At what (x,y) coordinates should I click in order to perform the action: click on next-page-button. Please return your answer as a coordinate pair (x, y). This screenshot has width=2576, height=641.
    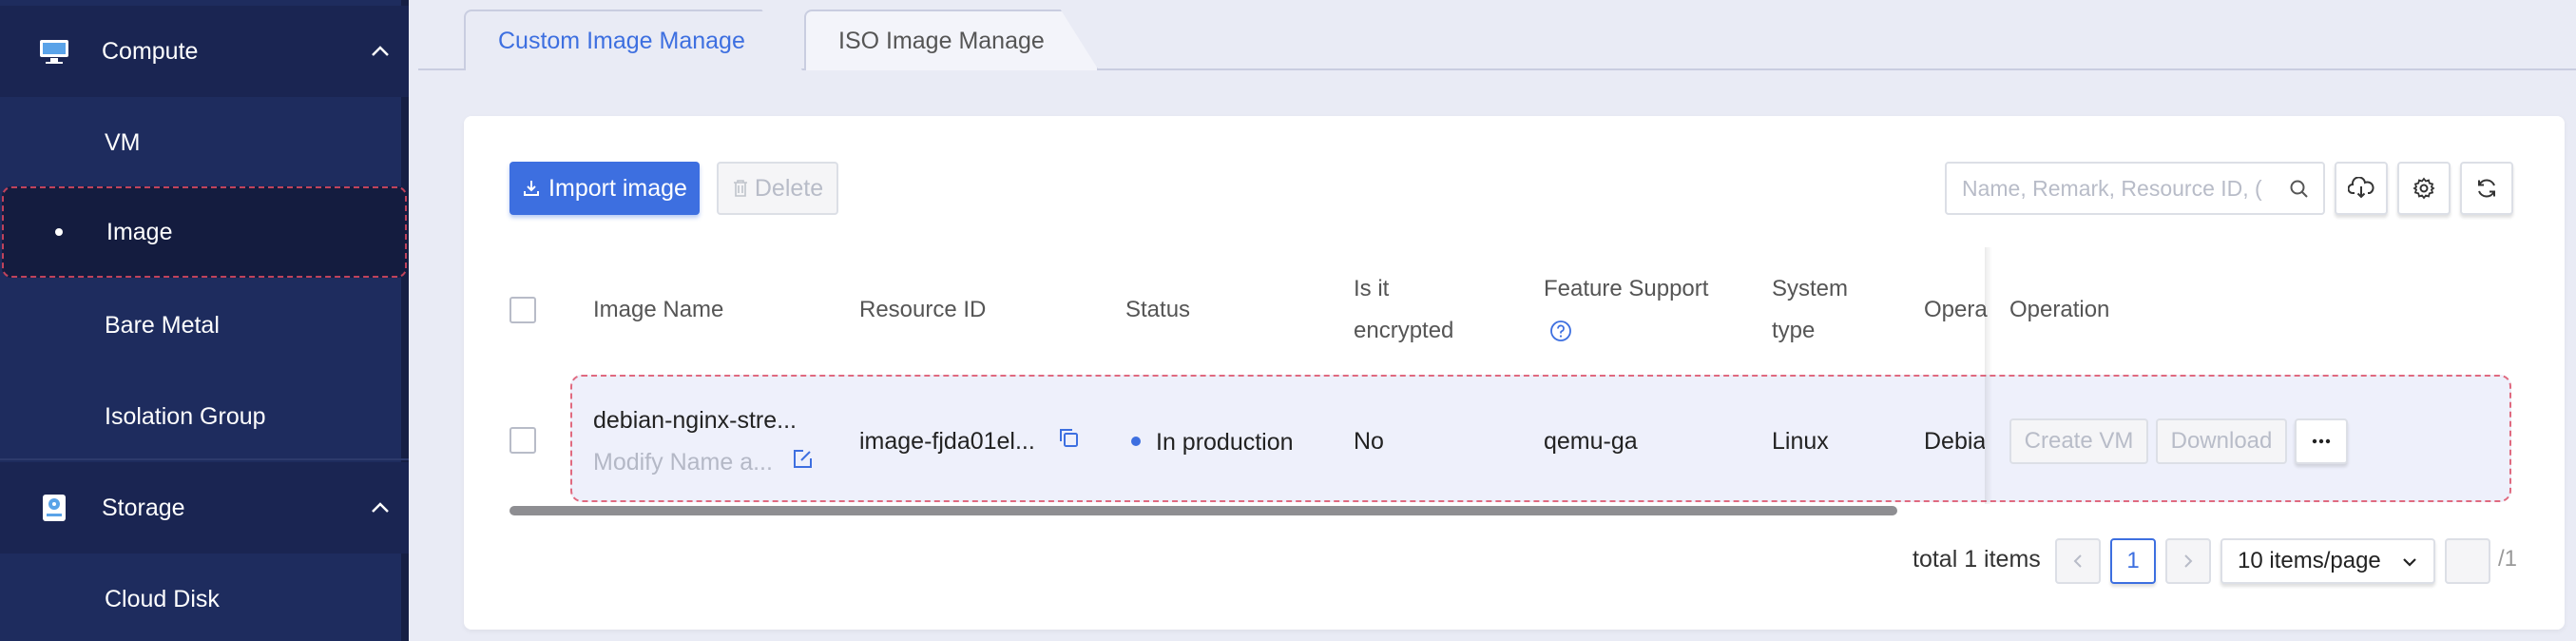
    Looking at the image, I should click on (2188, 561).